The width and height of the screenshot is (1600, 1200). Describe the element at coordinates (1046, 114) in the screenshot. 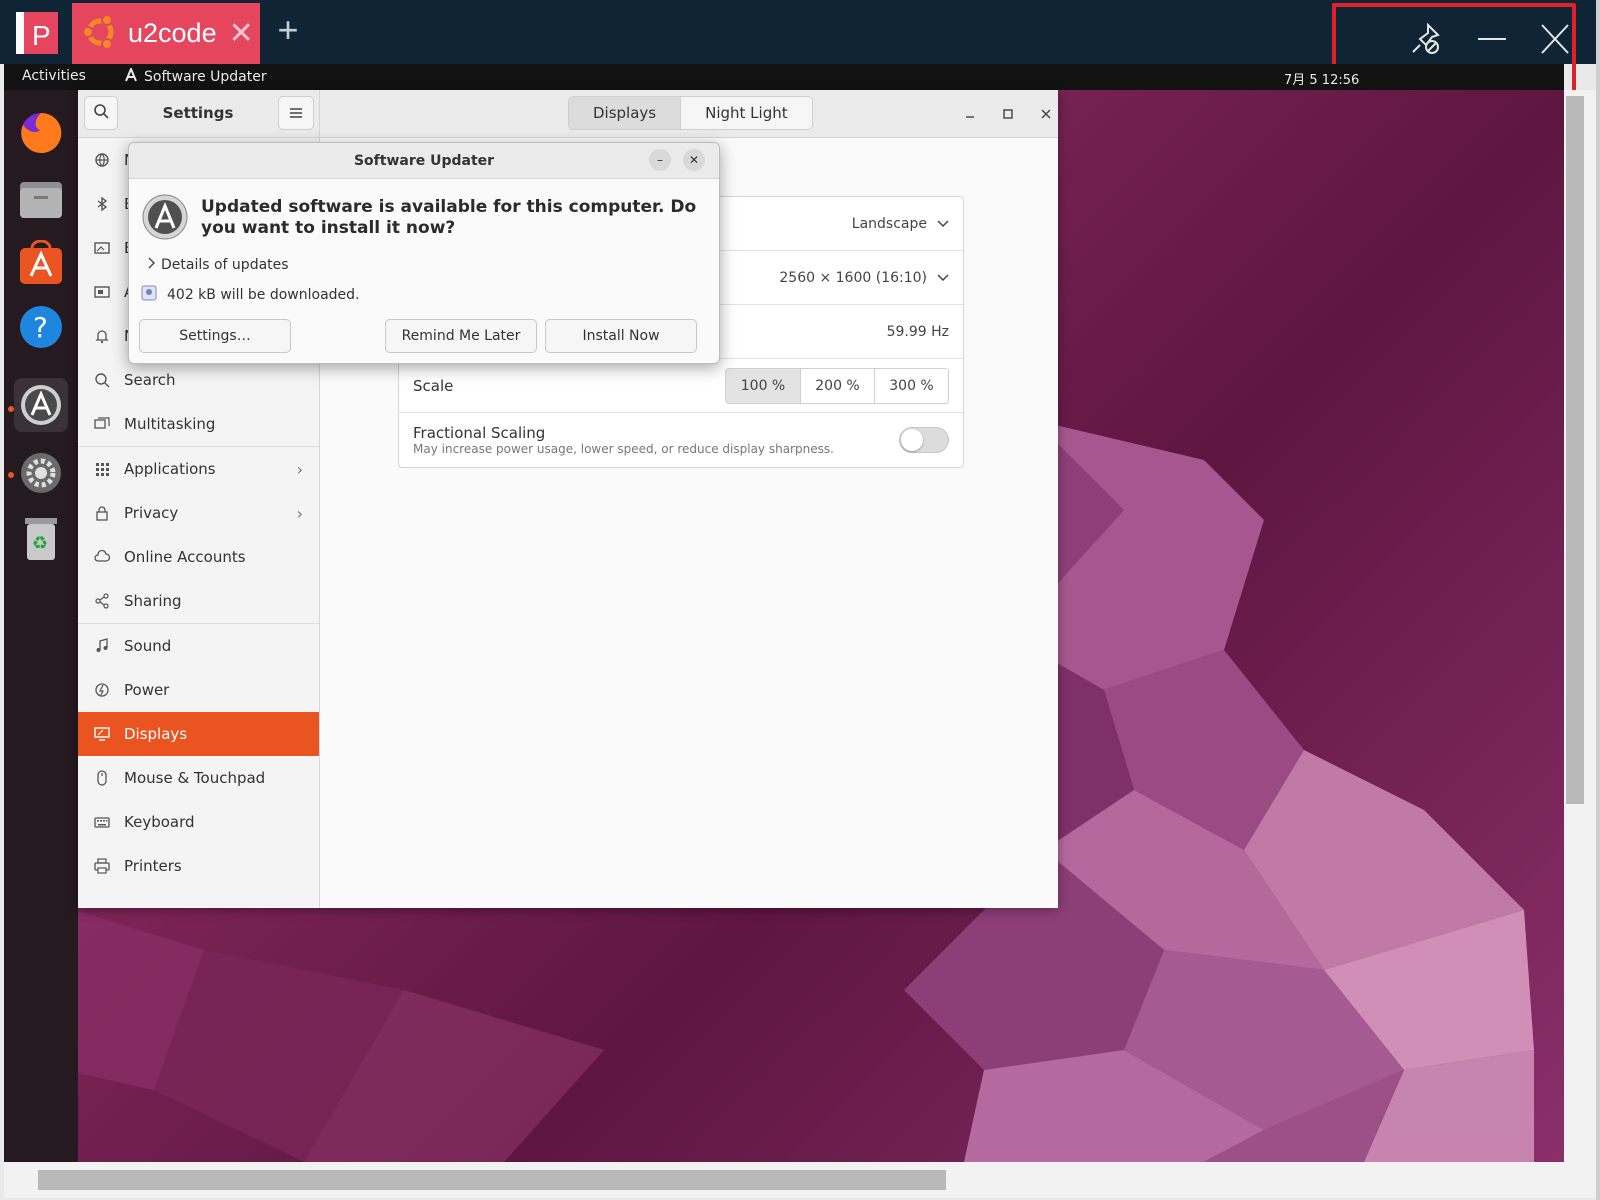

I see `window-close-icon` at that location.